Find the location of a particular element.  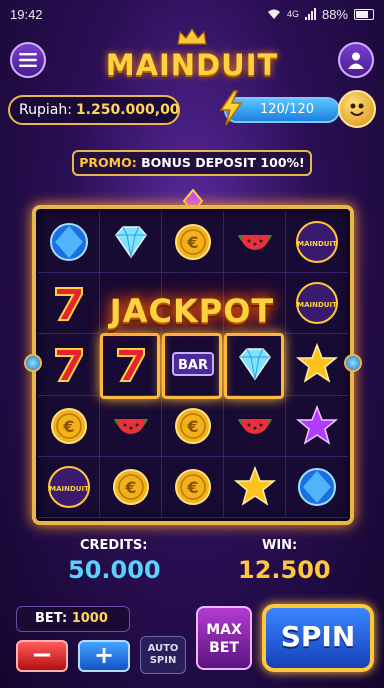

menu-button is located at coordinates (28, 60).